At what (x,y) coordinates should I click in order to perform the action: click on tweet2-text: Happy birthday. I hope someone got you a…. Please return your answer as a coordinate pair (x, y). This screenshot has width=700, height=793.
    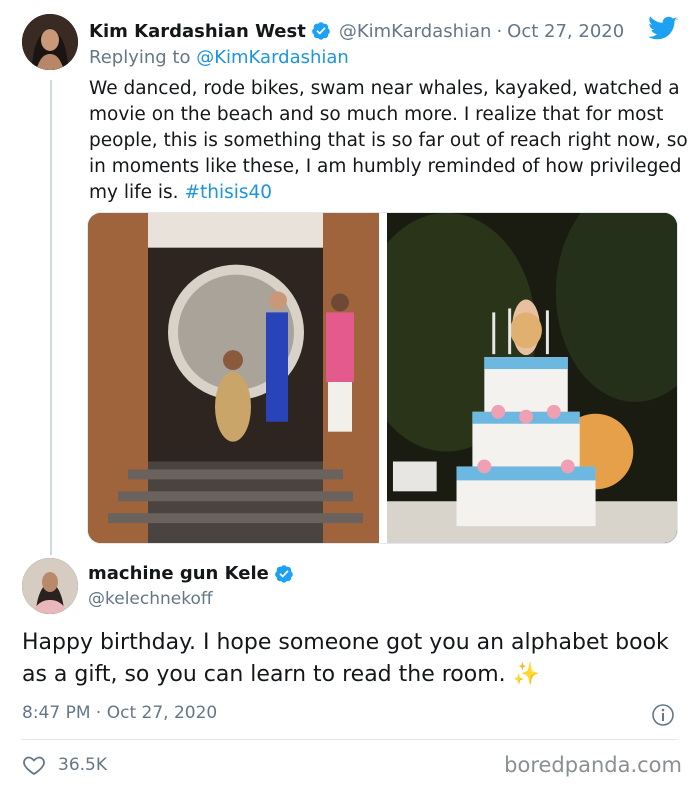
    Looking at the image, I should click on (345, 658).